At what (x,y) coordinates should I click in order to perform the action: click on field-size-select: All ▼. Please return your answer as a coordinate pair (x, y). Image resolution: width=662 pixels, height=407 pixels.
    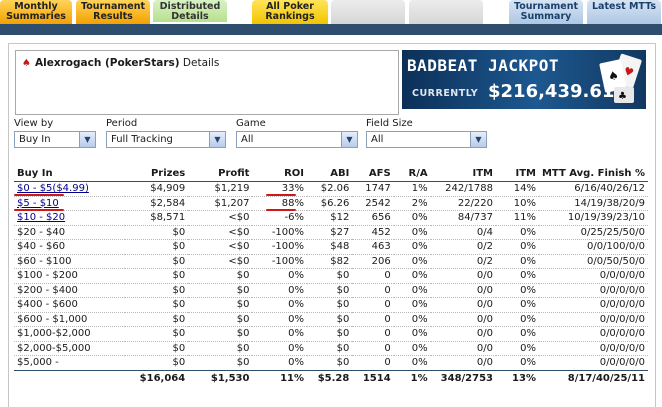
    Looking at the image, I should click on (426, 139).